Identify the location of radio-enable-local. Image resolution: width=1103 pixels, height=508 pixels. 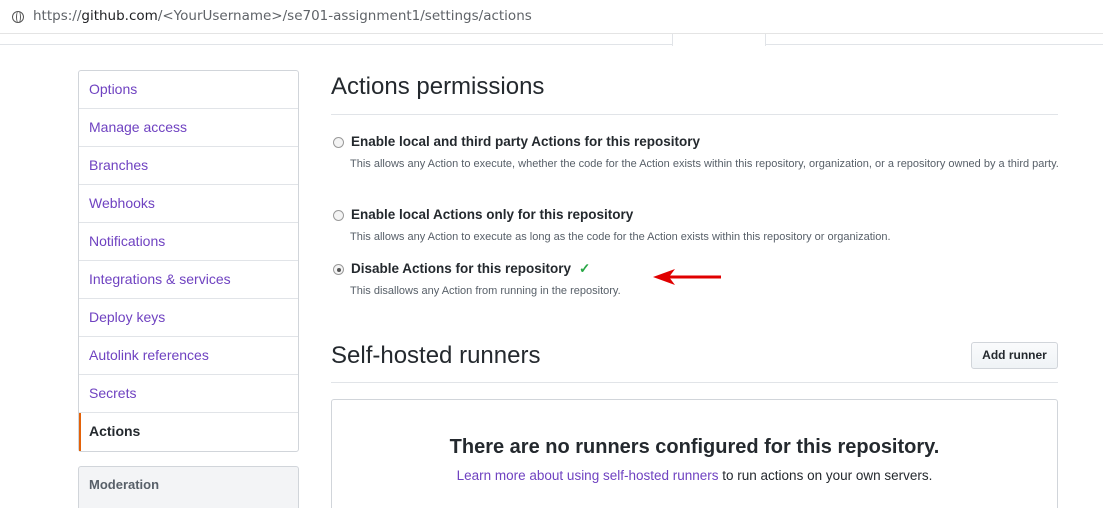
(338, 215).